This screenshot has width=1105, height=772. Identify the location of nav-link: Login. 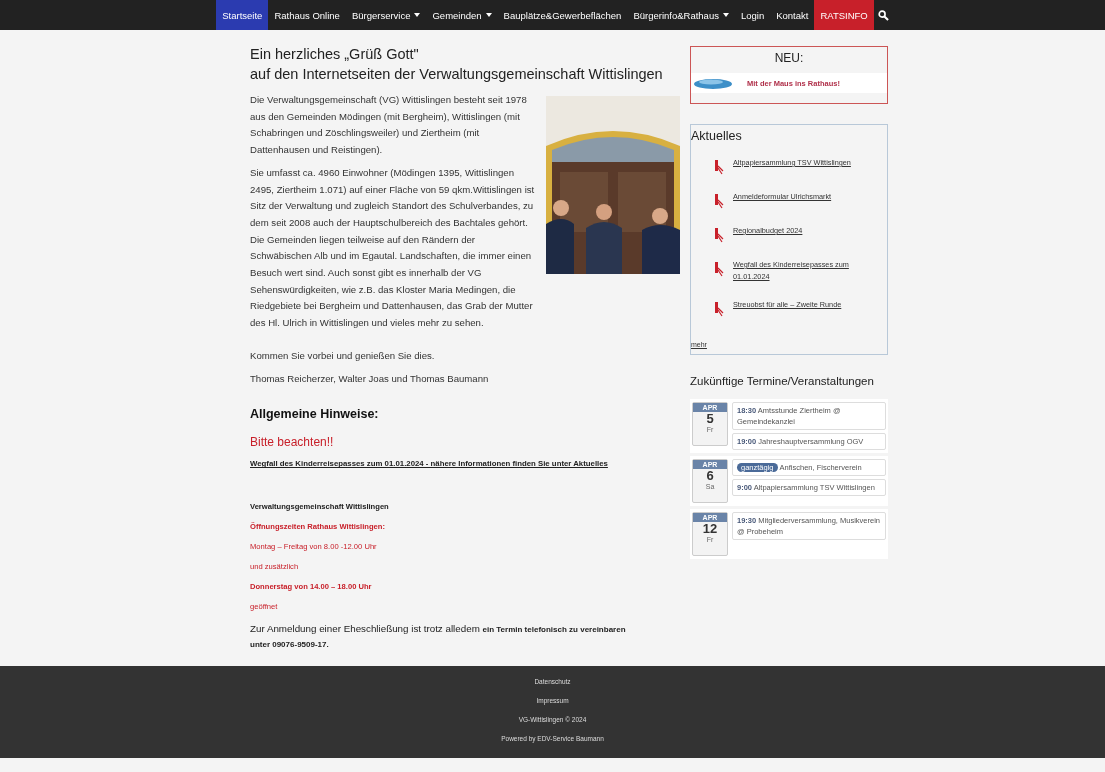
(752, 15).